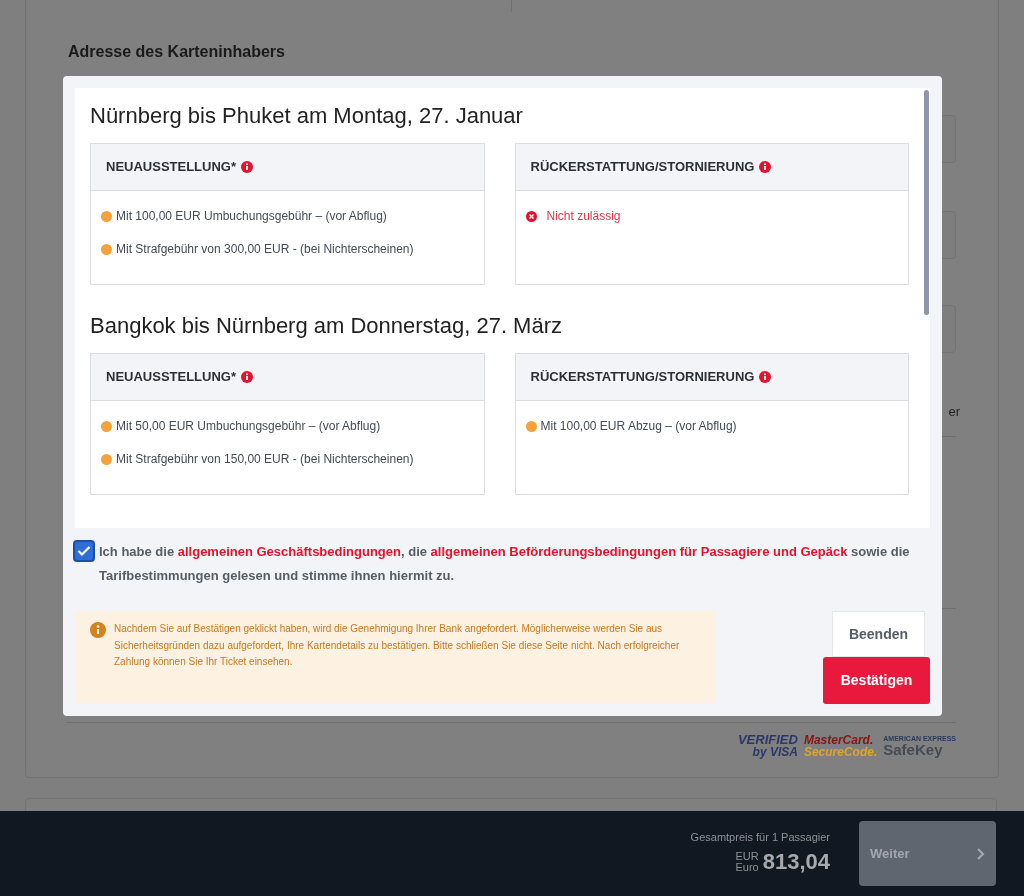 This screenshot has width=1024, height=896. I want to click on confirm-button: Bestätigen, so click(876, 680).